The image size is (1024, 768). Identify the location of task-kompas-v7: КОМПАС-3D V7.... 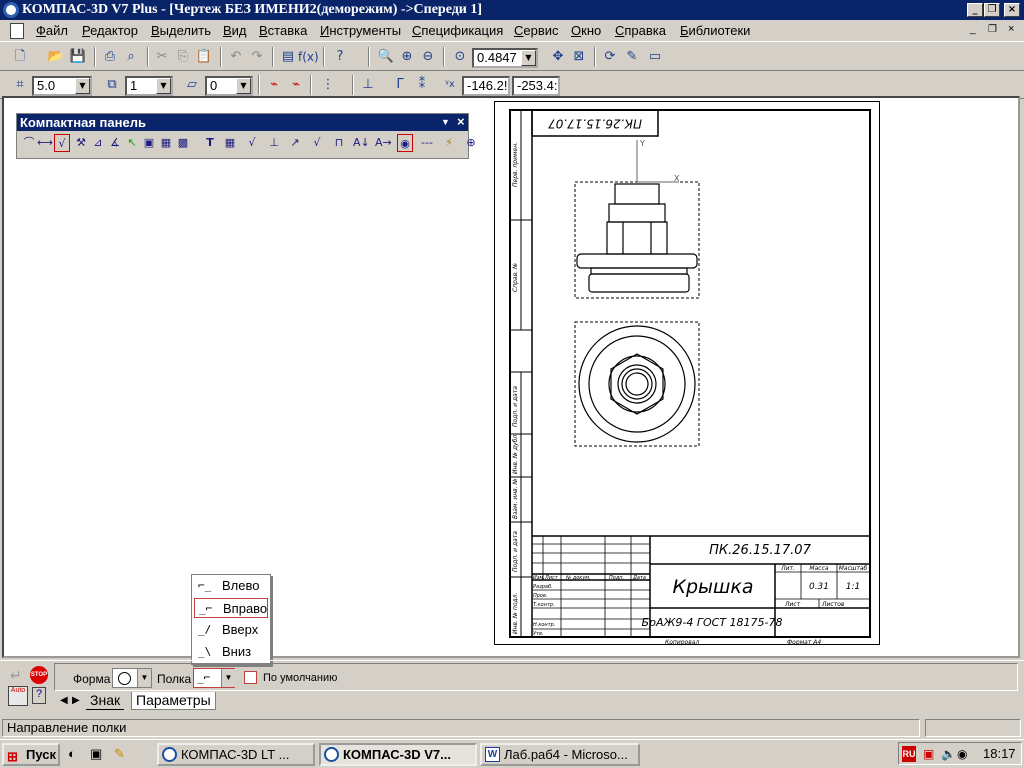
(398, 754).